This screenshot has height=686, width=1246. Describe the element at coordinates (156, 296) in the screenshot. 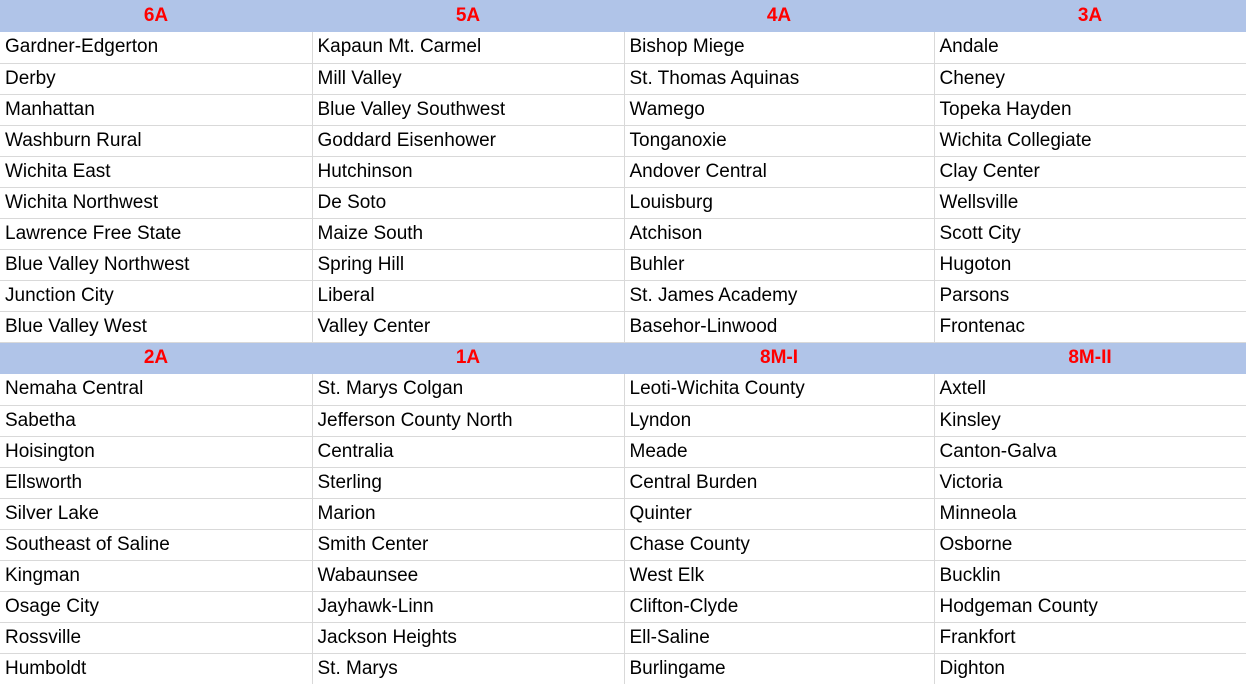

I see `school-cell: Junction City` at that location.